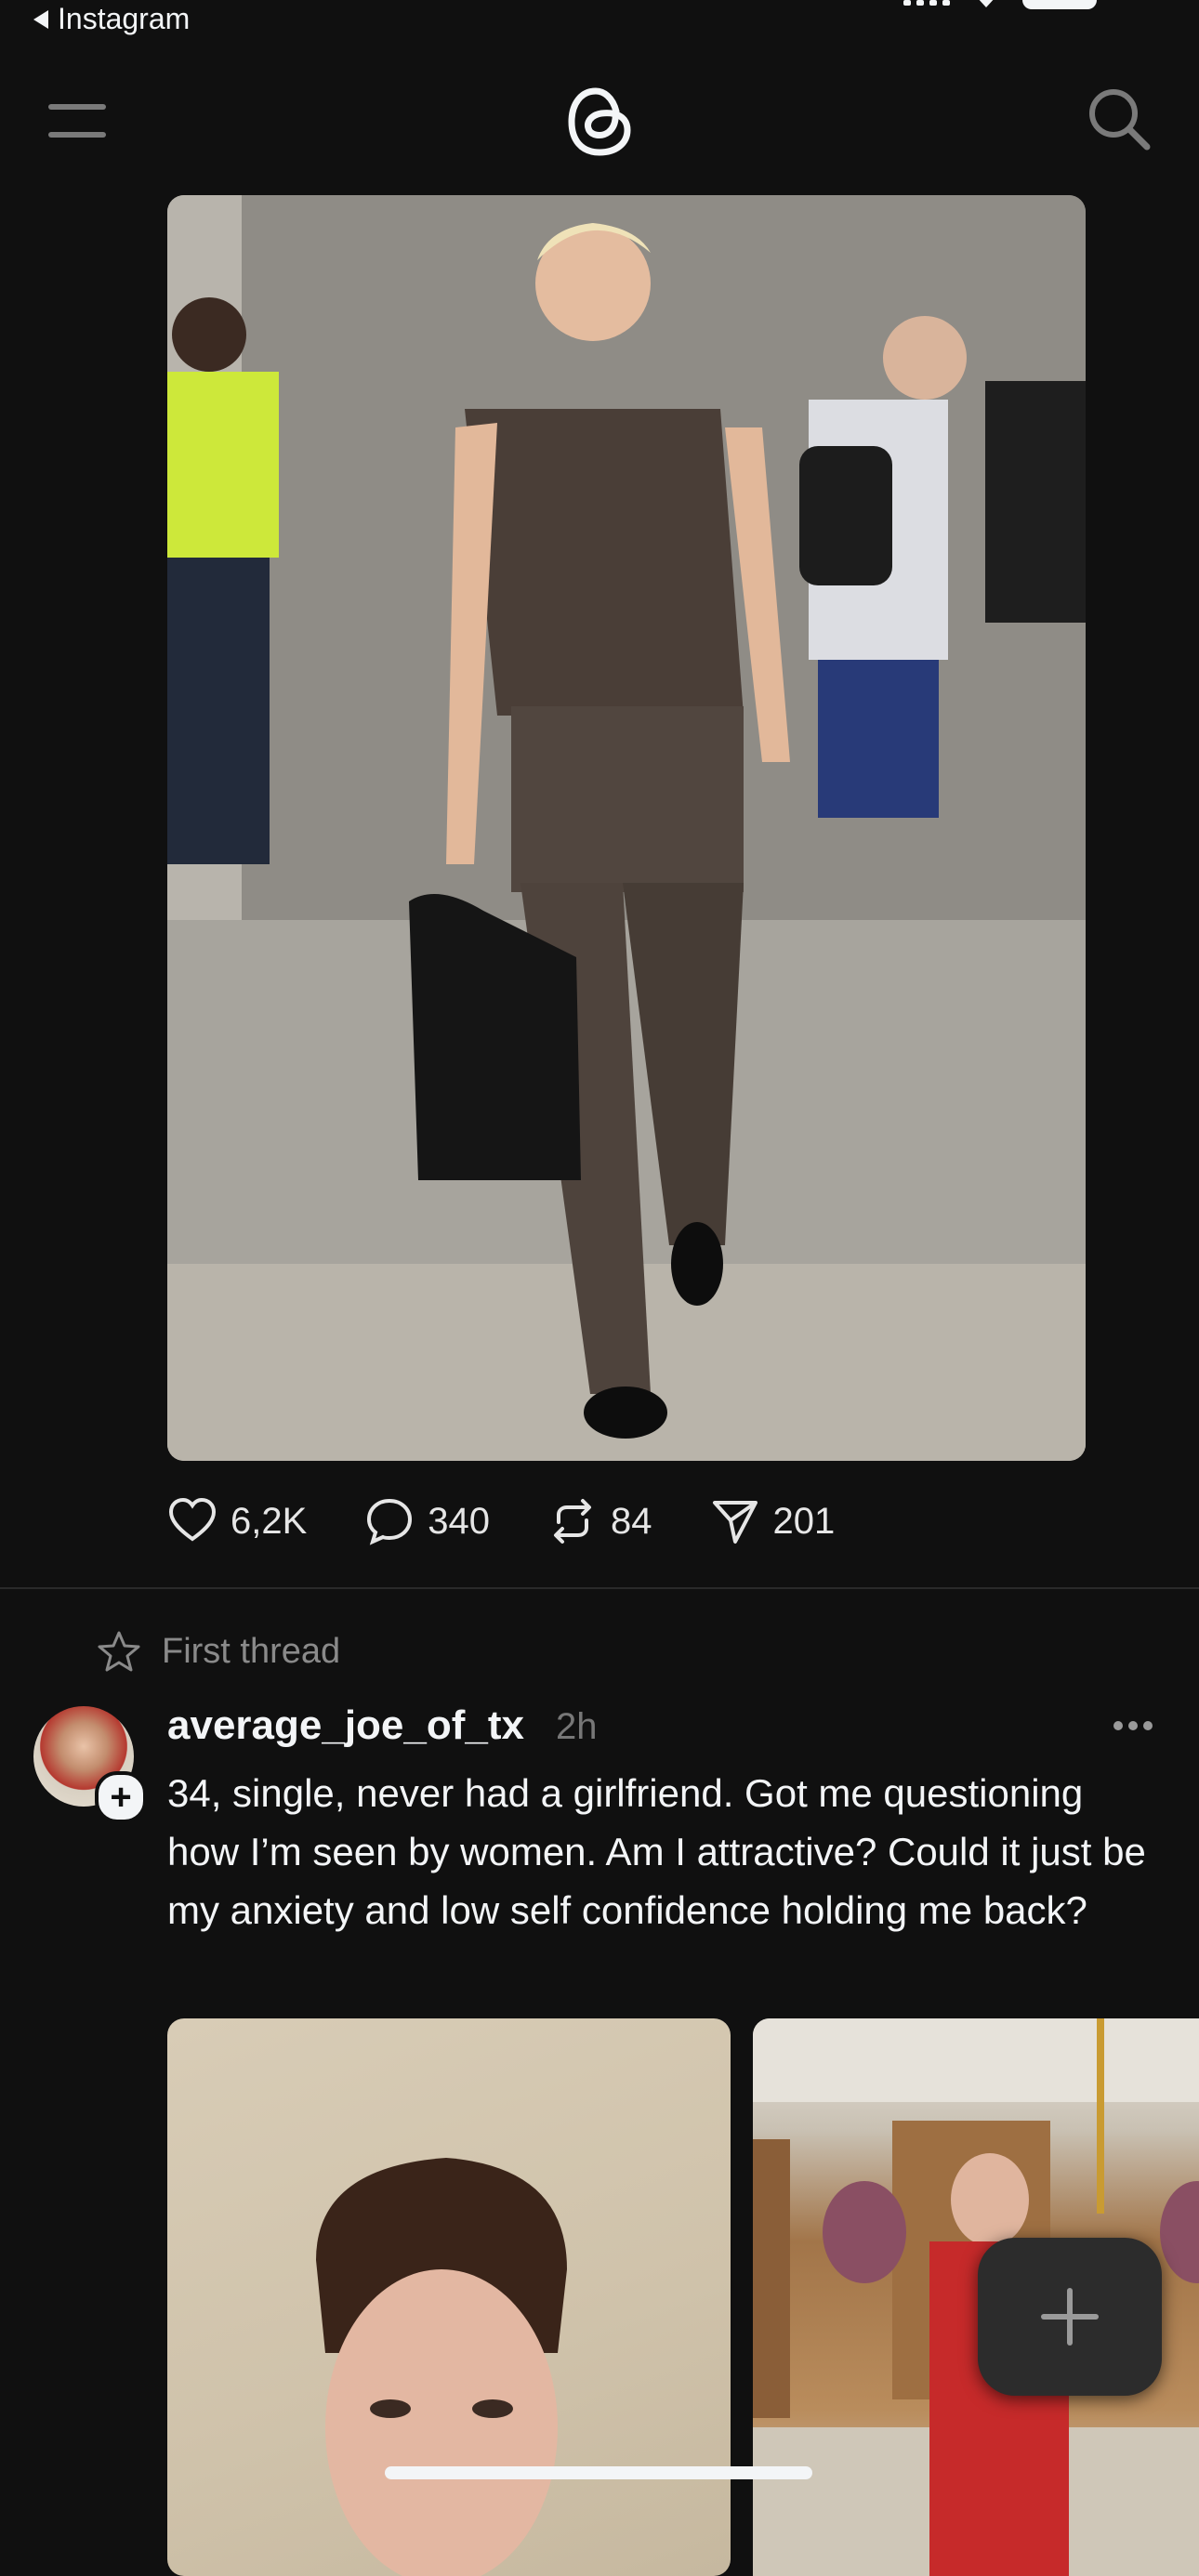  Describe the element at coordinates (390, 1521) in the screenshot. I see `comment-icon` at that location.